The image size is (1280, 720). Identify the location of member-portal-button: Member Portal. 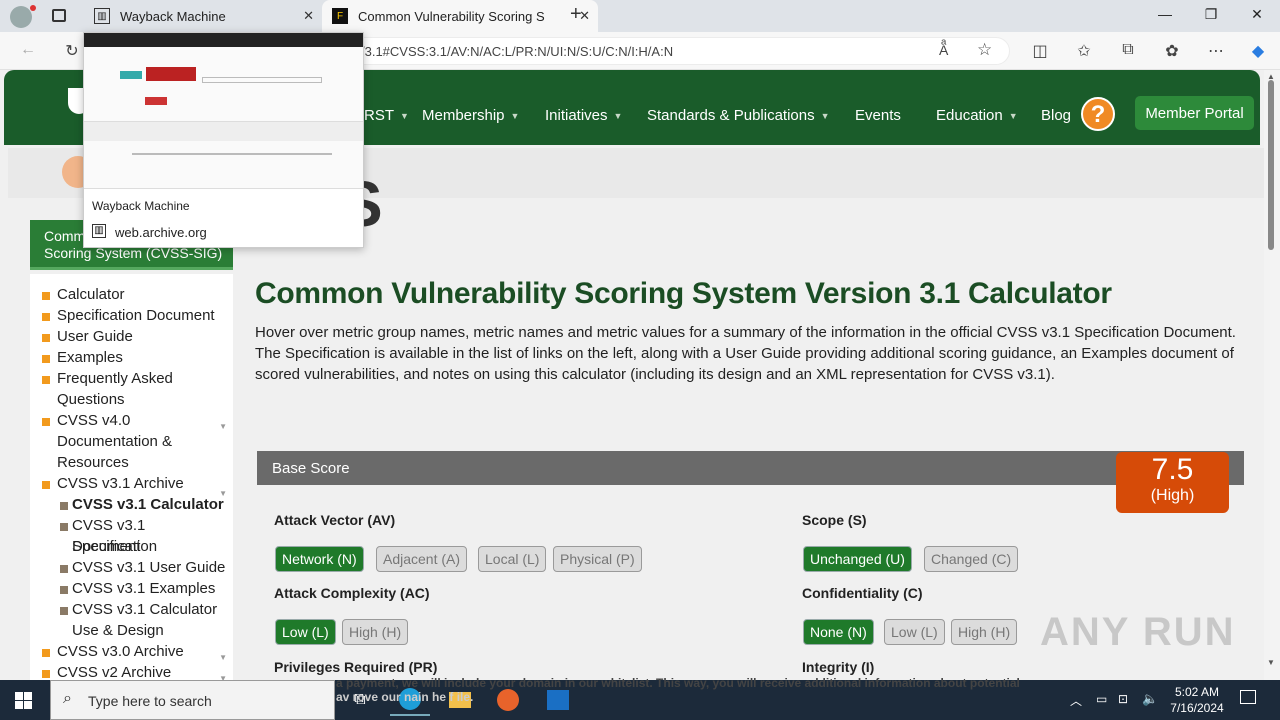
(1194, 113).